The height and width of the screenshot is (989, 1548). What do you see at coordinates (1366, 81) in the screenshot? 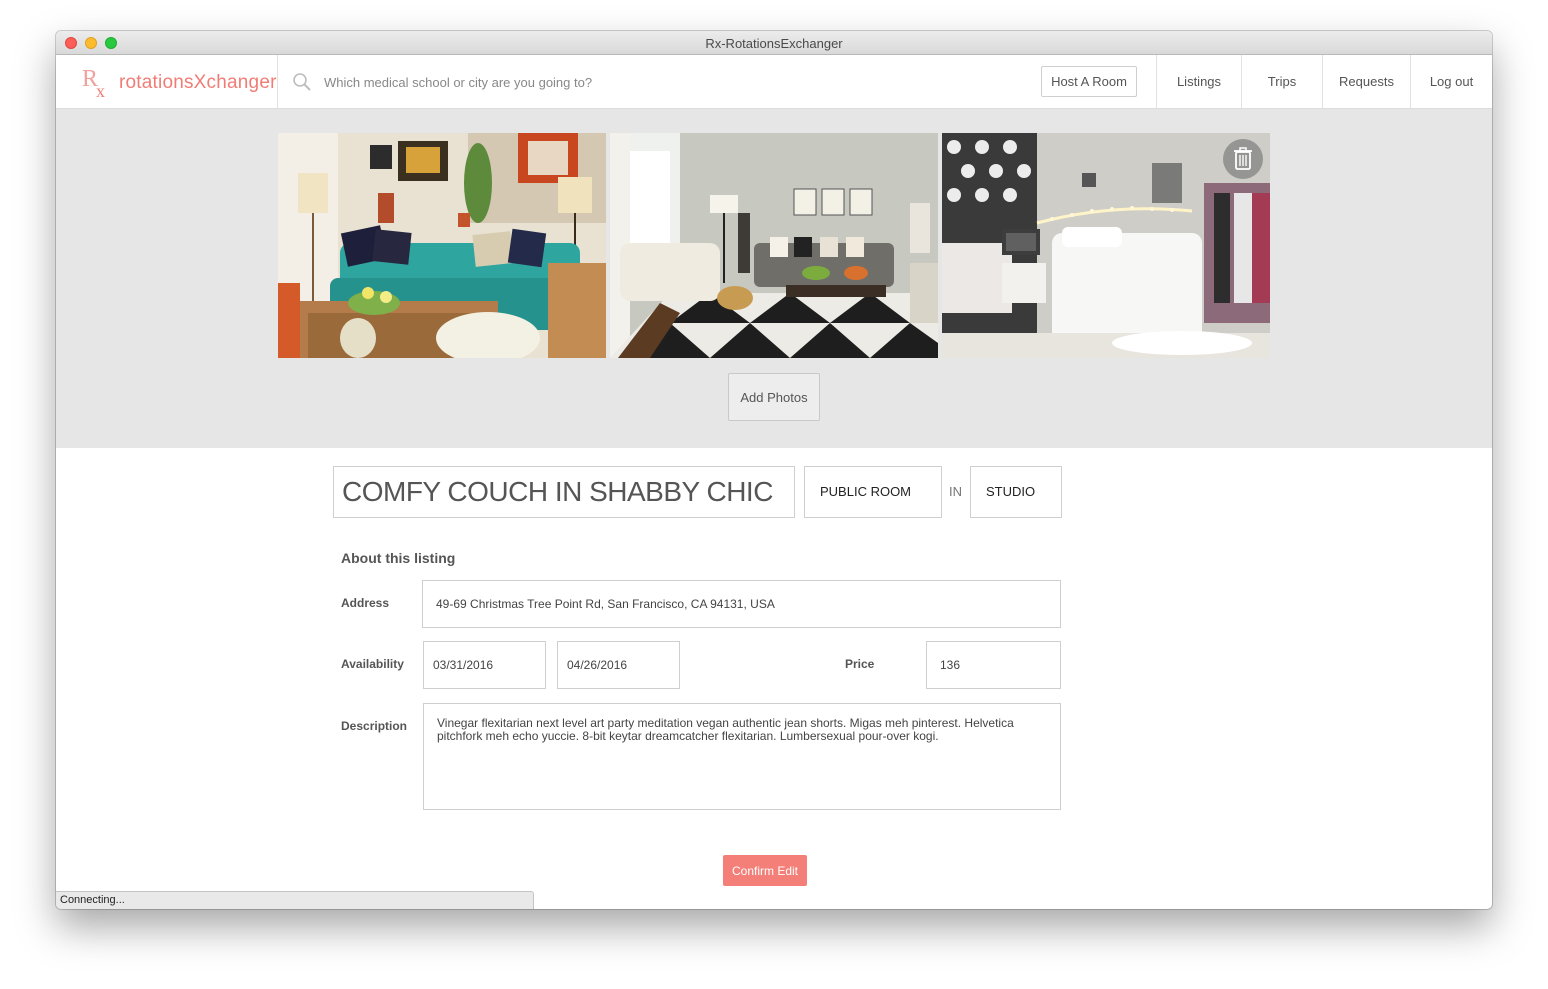
I see `nav-link-requests: Requests` at bounding box center [1366, 81].